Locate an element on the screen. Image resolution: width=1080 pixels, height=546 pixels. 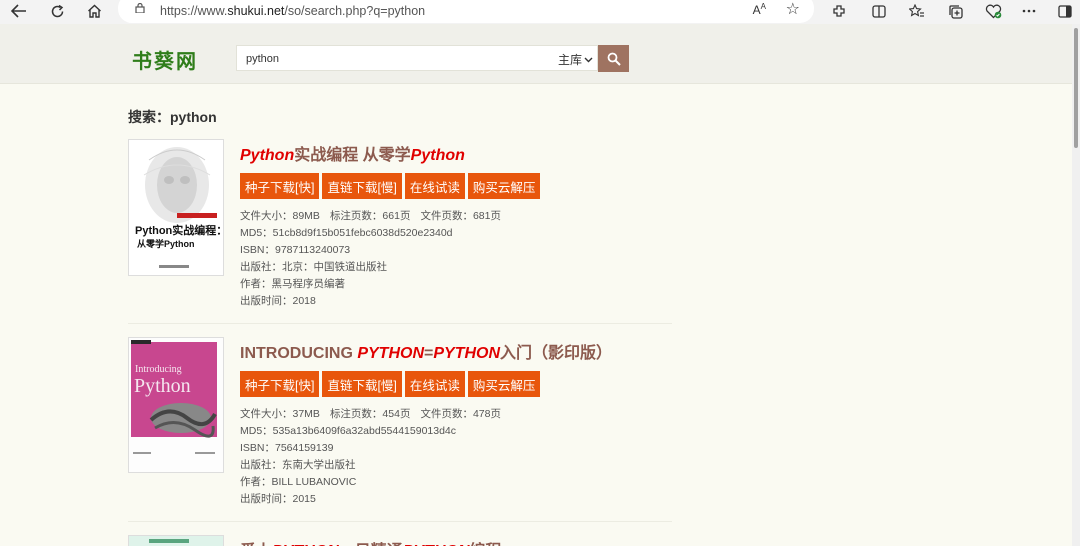
page-count: 标注页数：454页 is located at coordinates (370, 414).